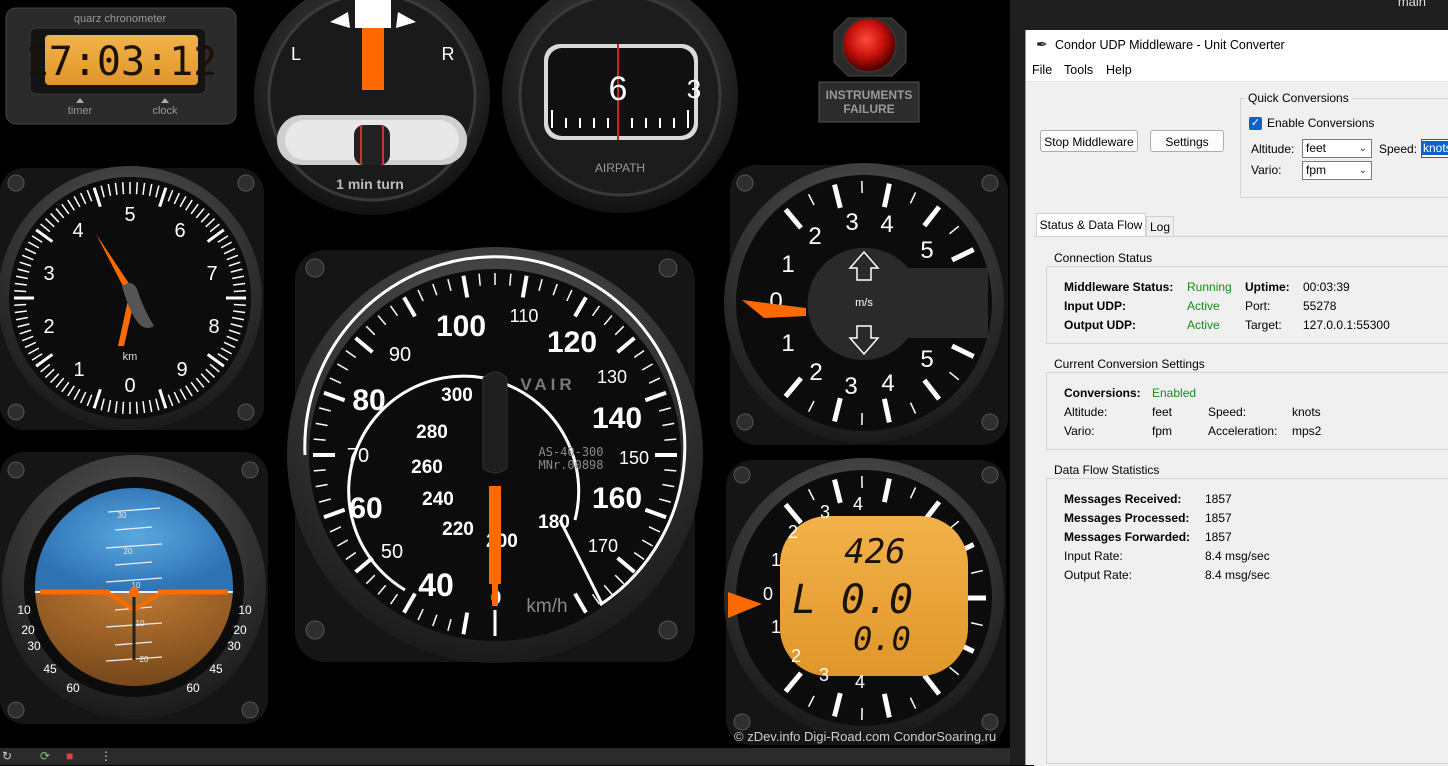 The height and width of the screenshot is (766, 1448). I want to click on bank-r-30: 30, so click(234, 646).